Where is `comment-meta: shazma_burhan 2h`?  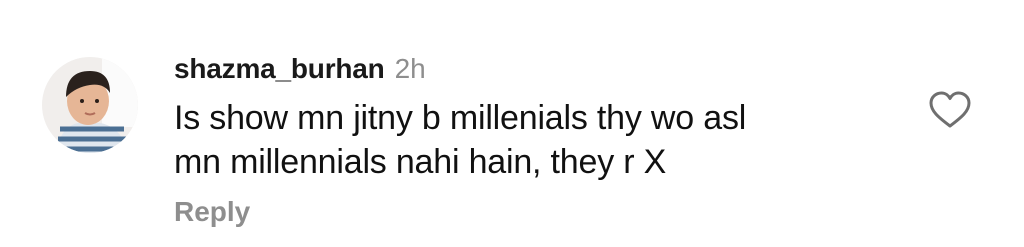
comment-meta: shazma_burhan 2h is located at coordinates (544, 69).